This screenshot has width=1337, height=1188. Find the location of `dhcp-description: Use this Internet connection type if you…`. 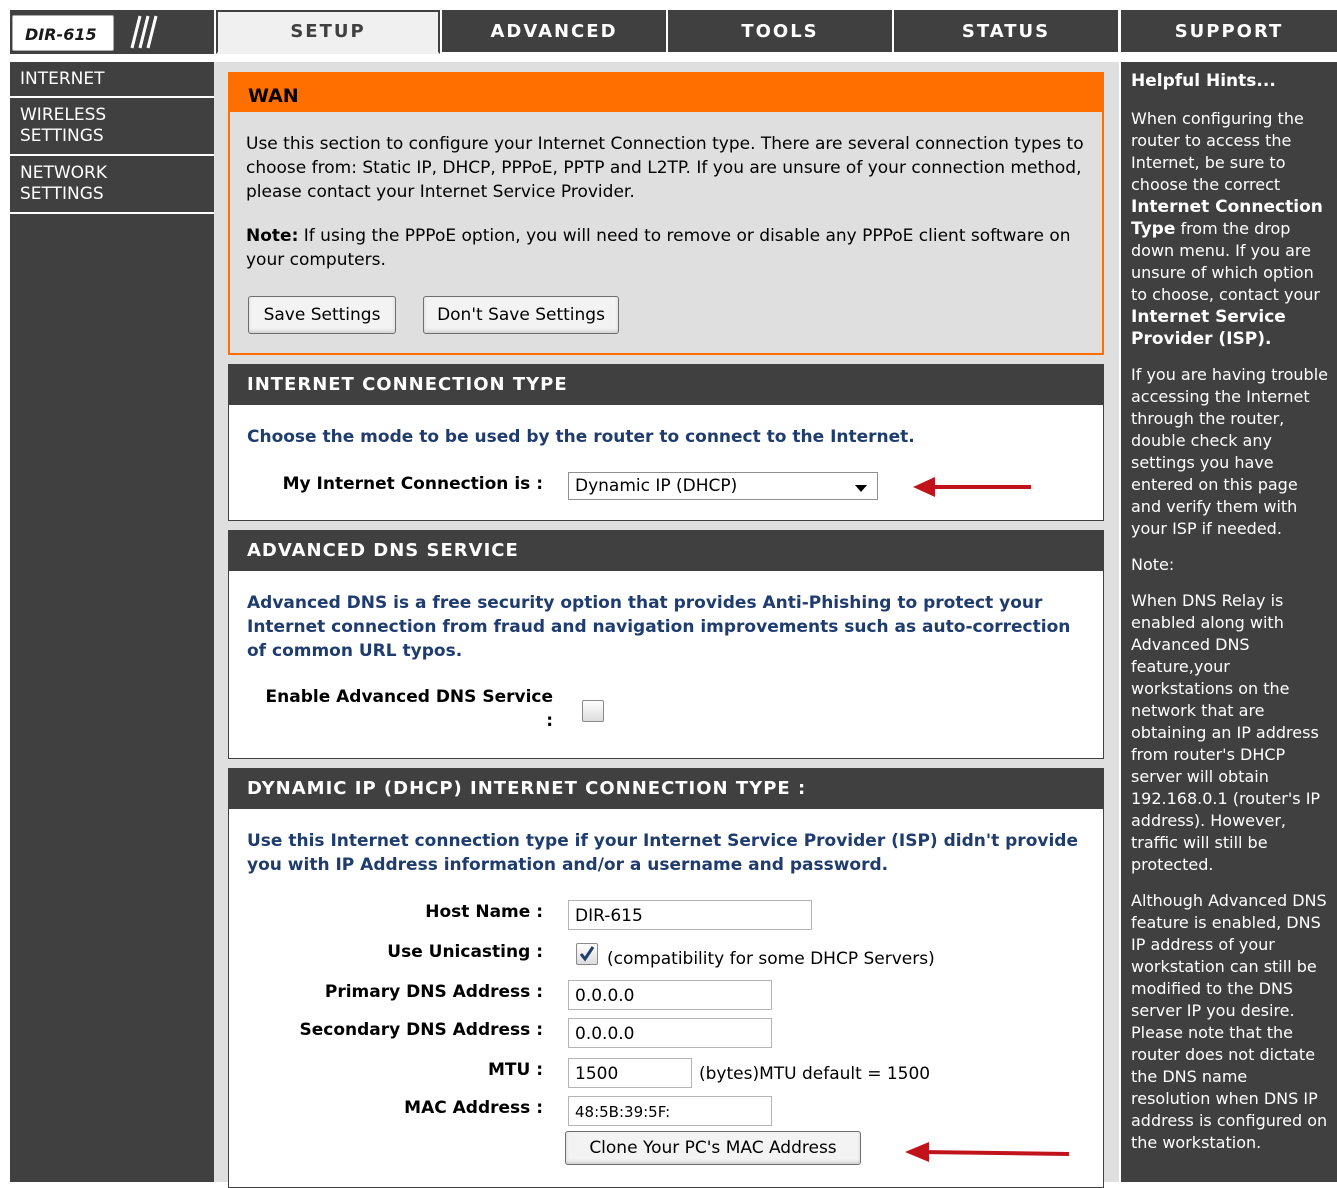

dhcp-description: Use this Internet connection type if you… is located at coordinates (662, 853).